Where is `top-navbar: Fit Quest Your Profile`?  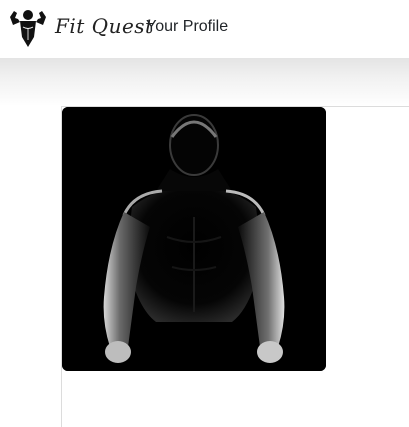 top-navbar: Fit Quest Your Profile is located at coordinates (204, 29).